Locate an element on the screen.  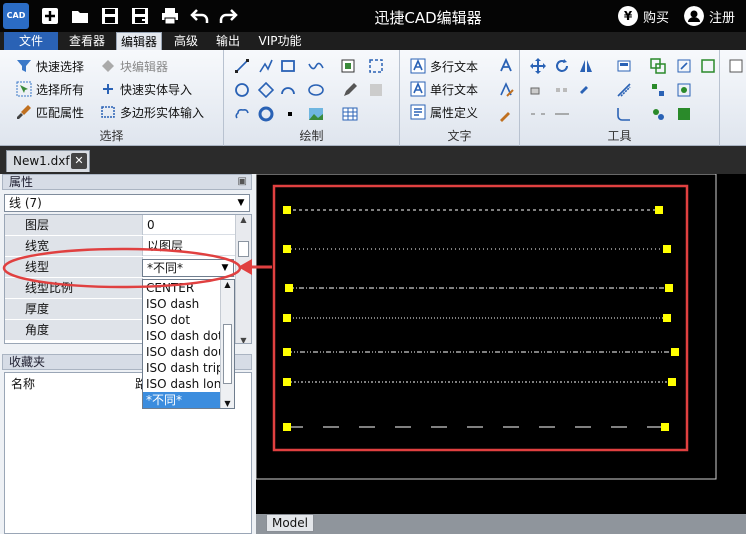
menu-editor: 编辑器 is located at coordinates (139, 41).